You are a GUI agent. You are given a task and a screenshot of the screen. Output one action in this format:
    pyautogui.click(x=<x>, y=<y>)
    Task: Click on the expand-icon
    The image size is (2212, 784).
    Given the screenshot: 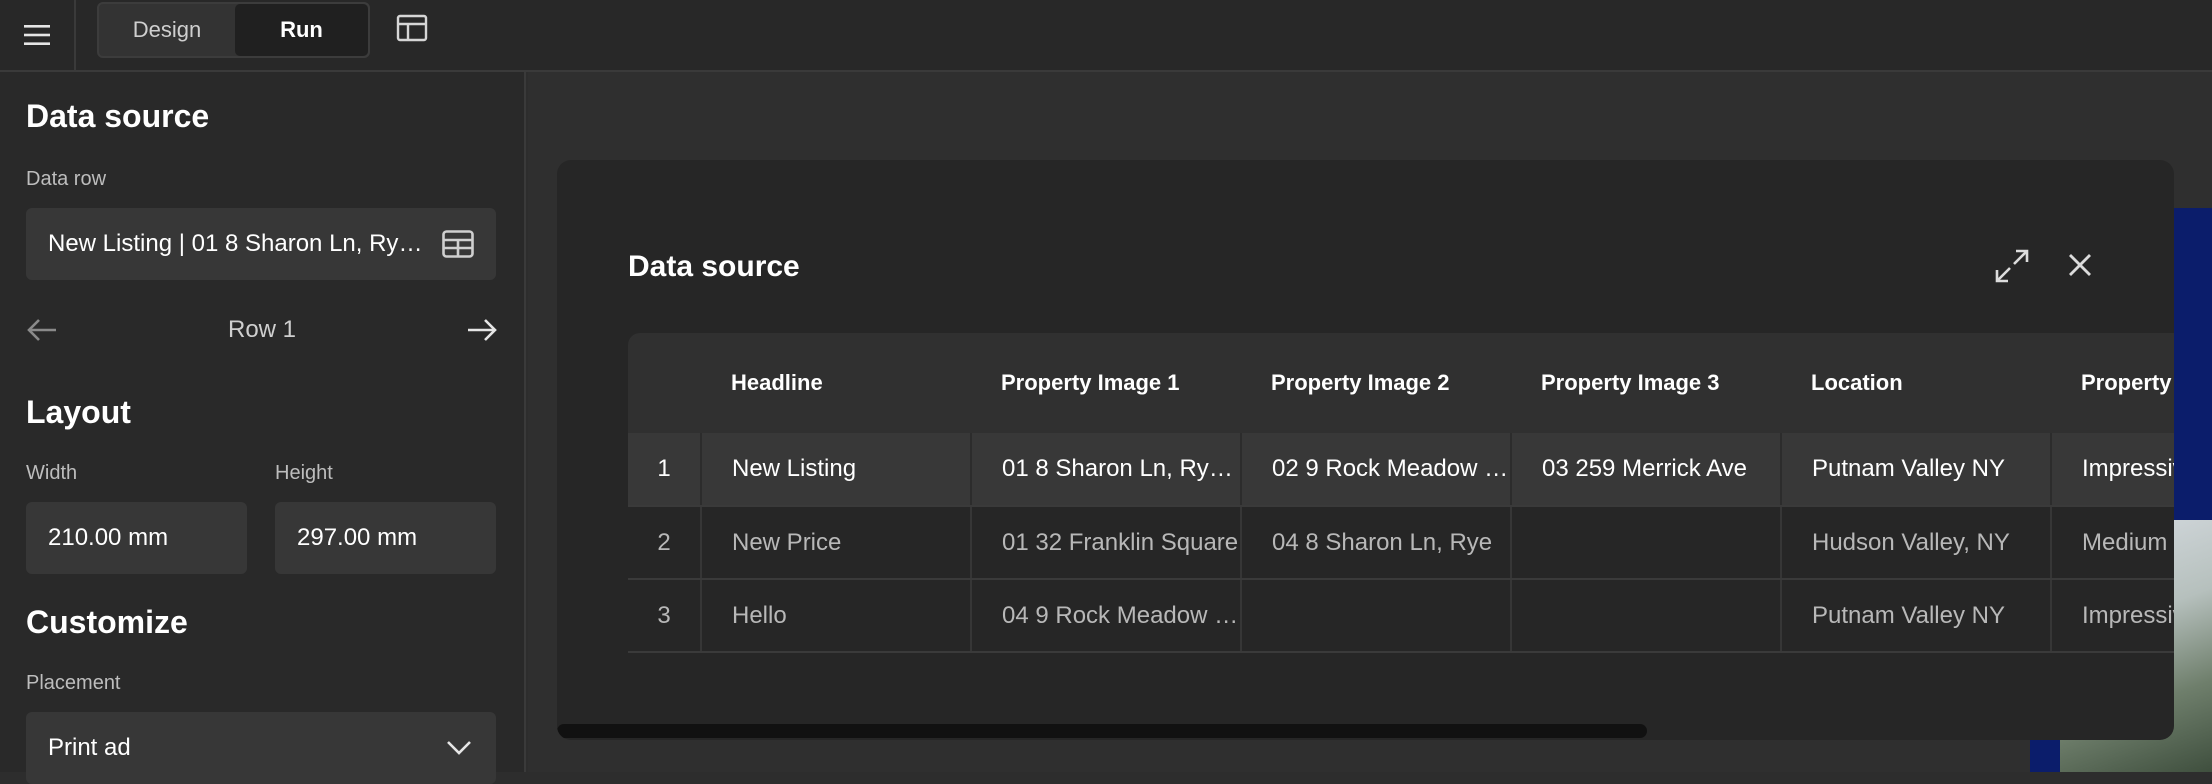 What is the action you would take?
    pyautogui.click(x=2012, y=266)
    